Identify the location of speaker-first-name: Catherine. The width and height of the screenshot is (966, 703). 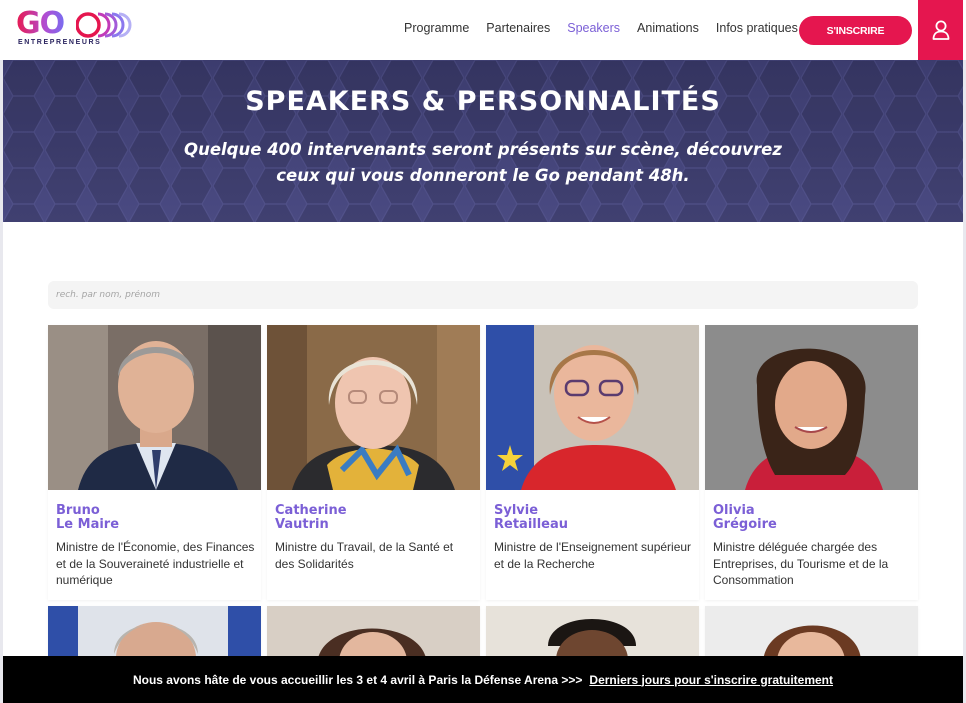
(311, 510).